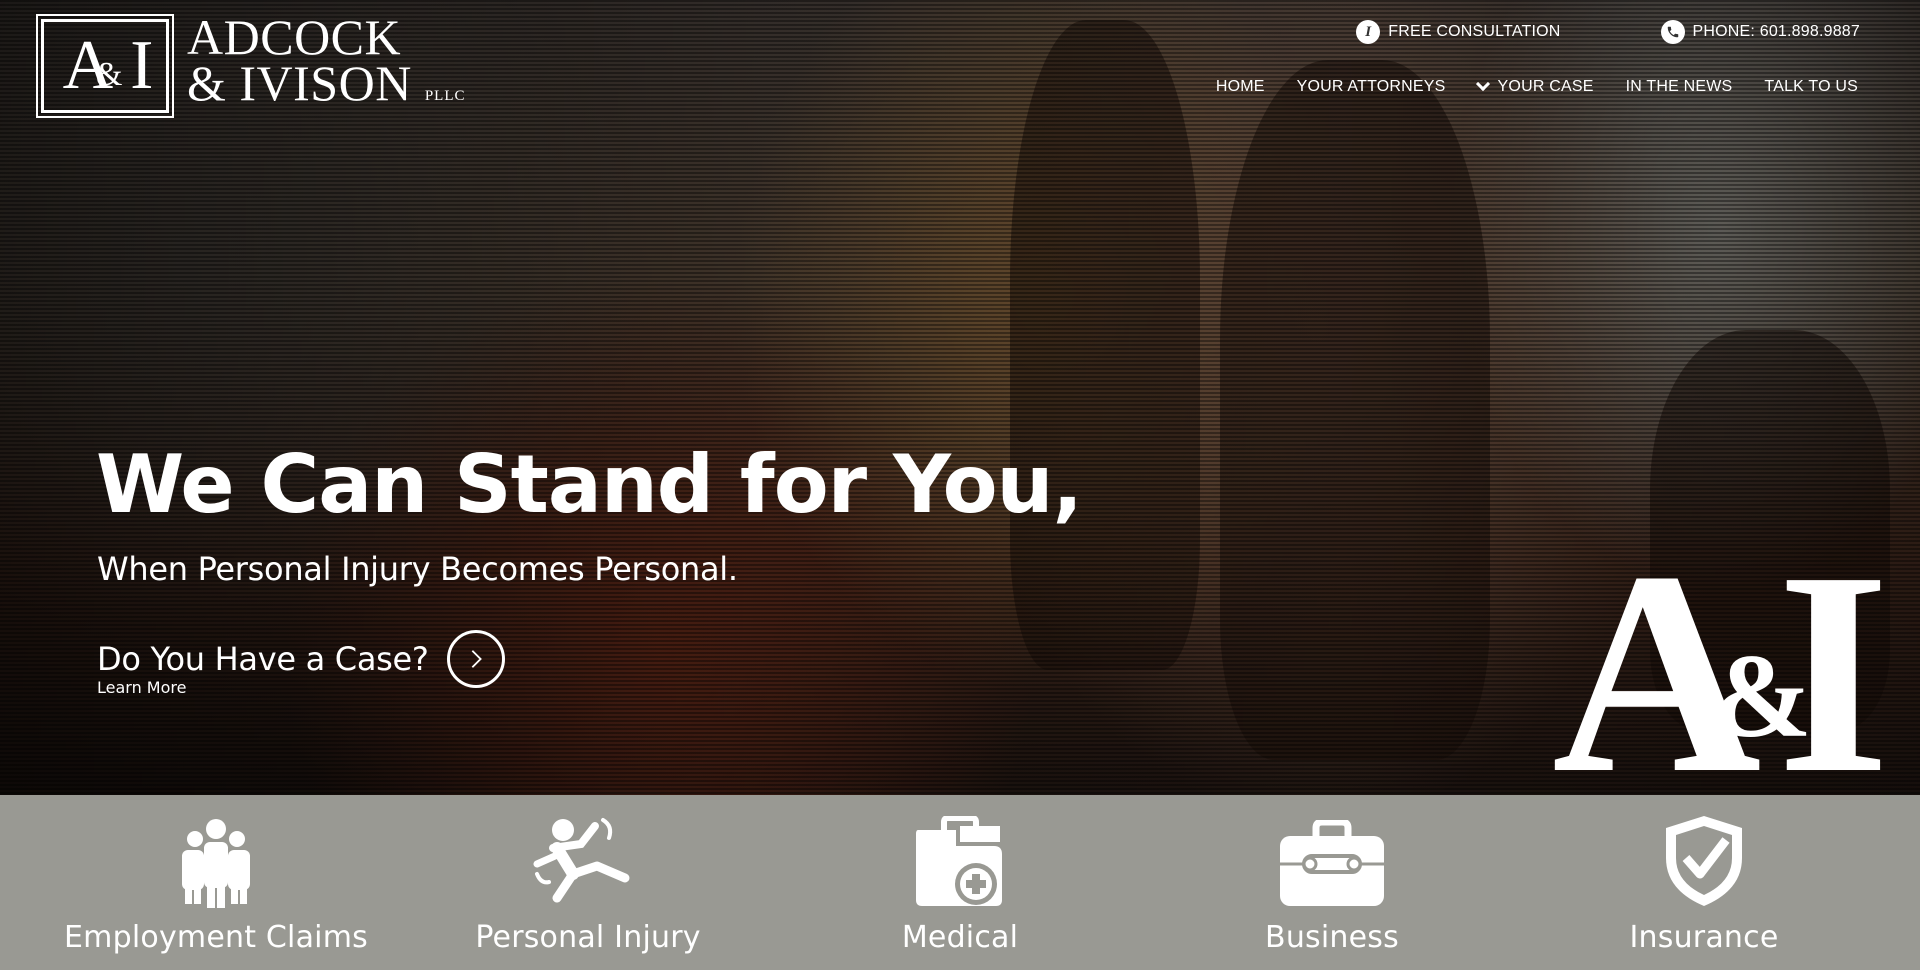 The height and width of the screenshot is (970, 1920). I want to click on shield-check-icon, so click(1704, 860).